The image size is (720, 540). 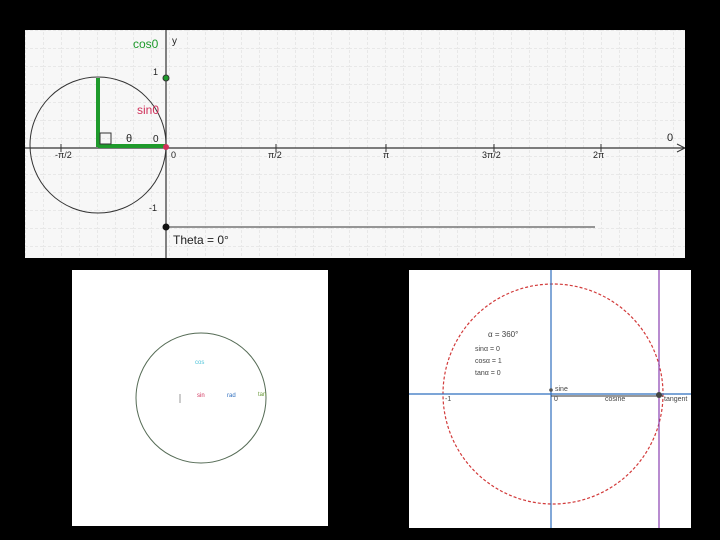 What do you see at coordinates (599, 155) in the screenshot?
I see `x-tick-label: 2π` at bounding box center [599, 155].